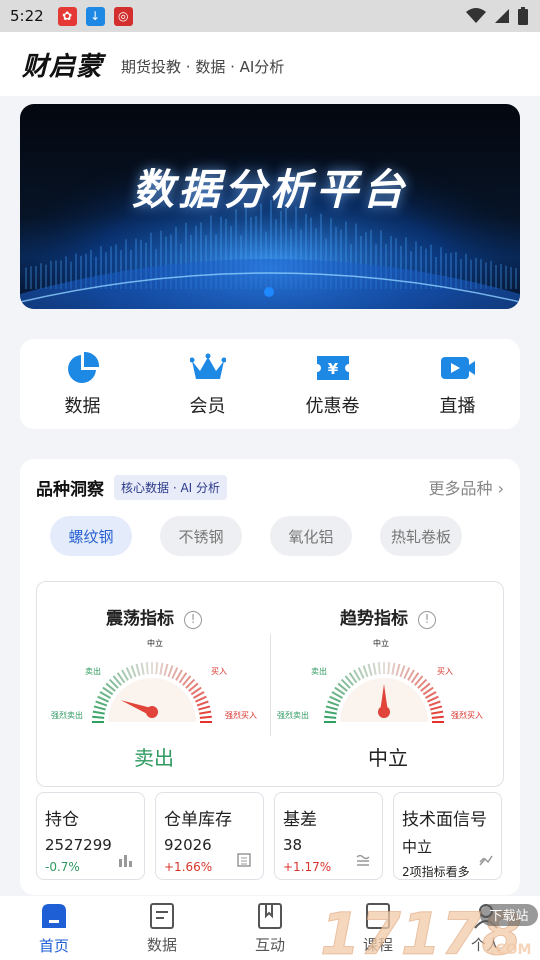  Describe the element at coordinates (466, 487) in the screenshot. I see `more-varieties-link: 更多品种 ›` at that location.